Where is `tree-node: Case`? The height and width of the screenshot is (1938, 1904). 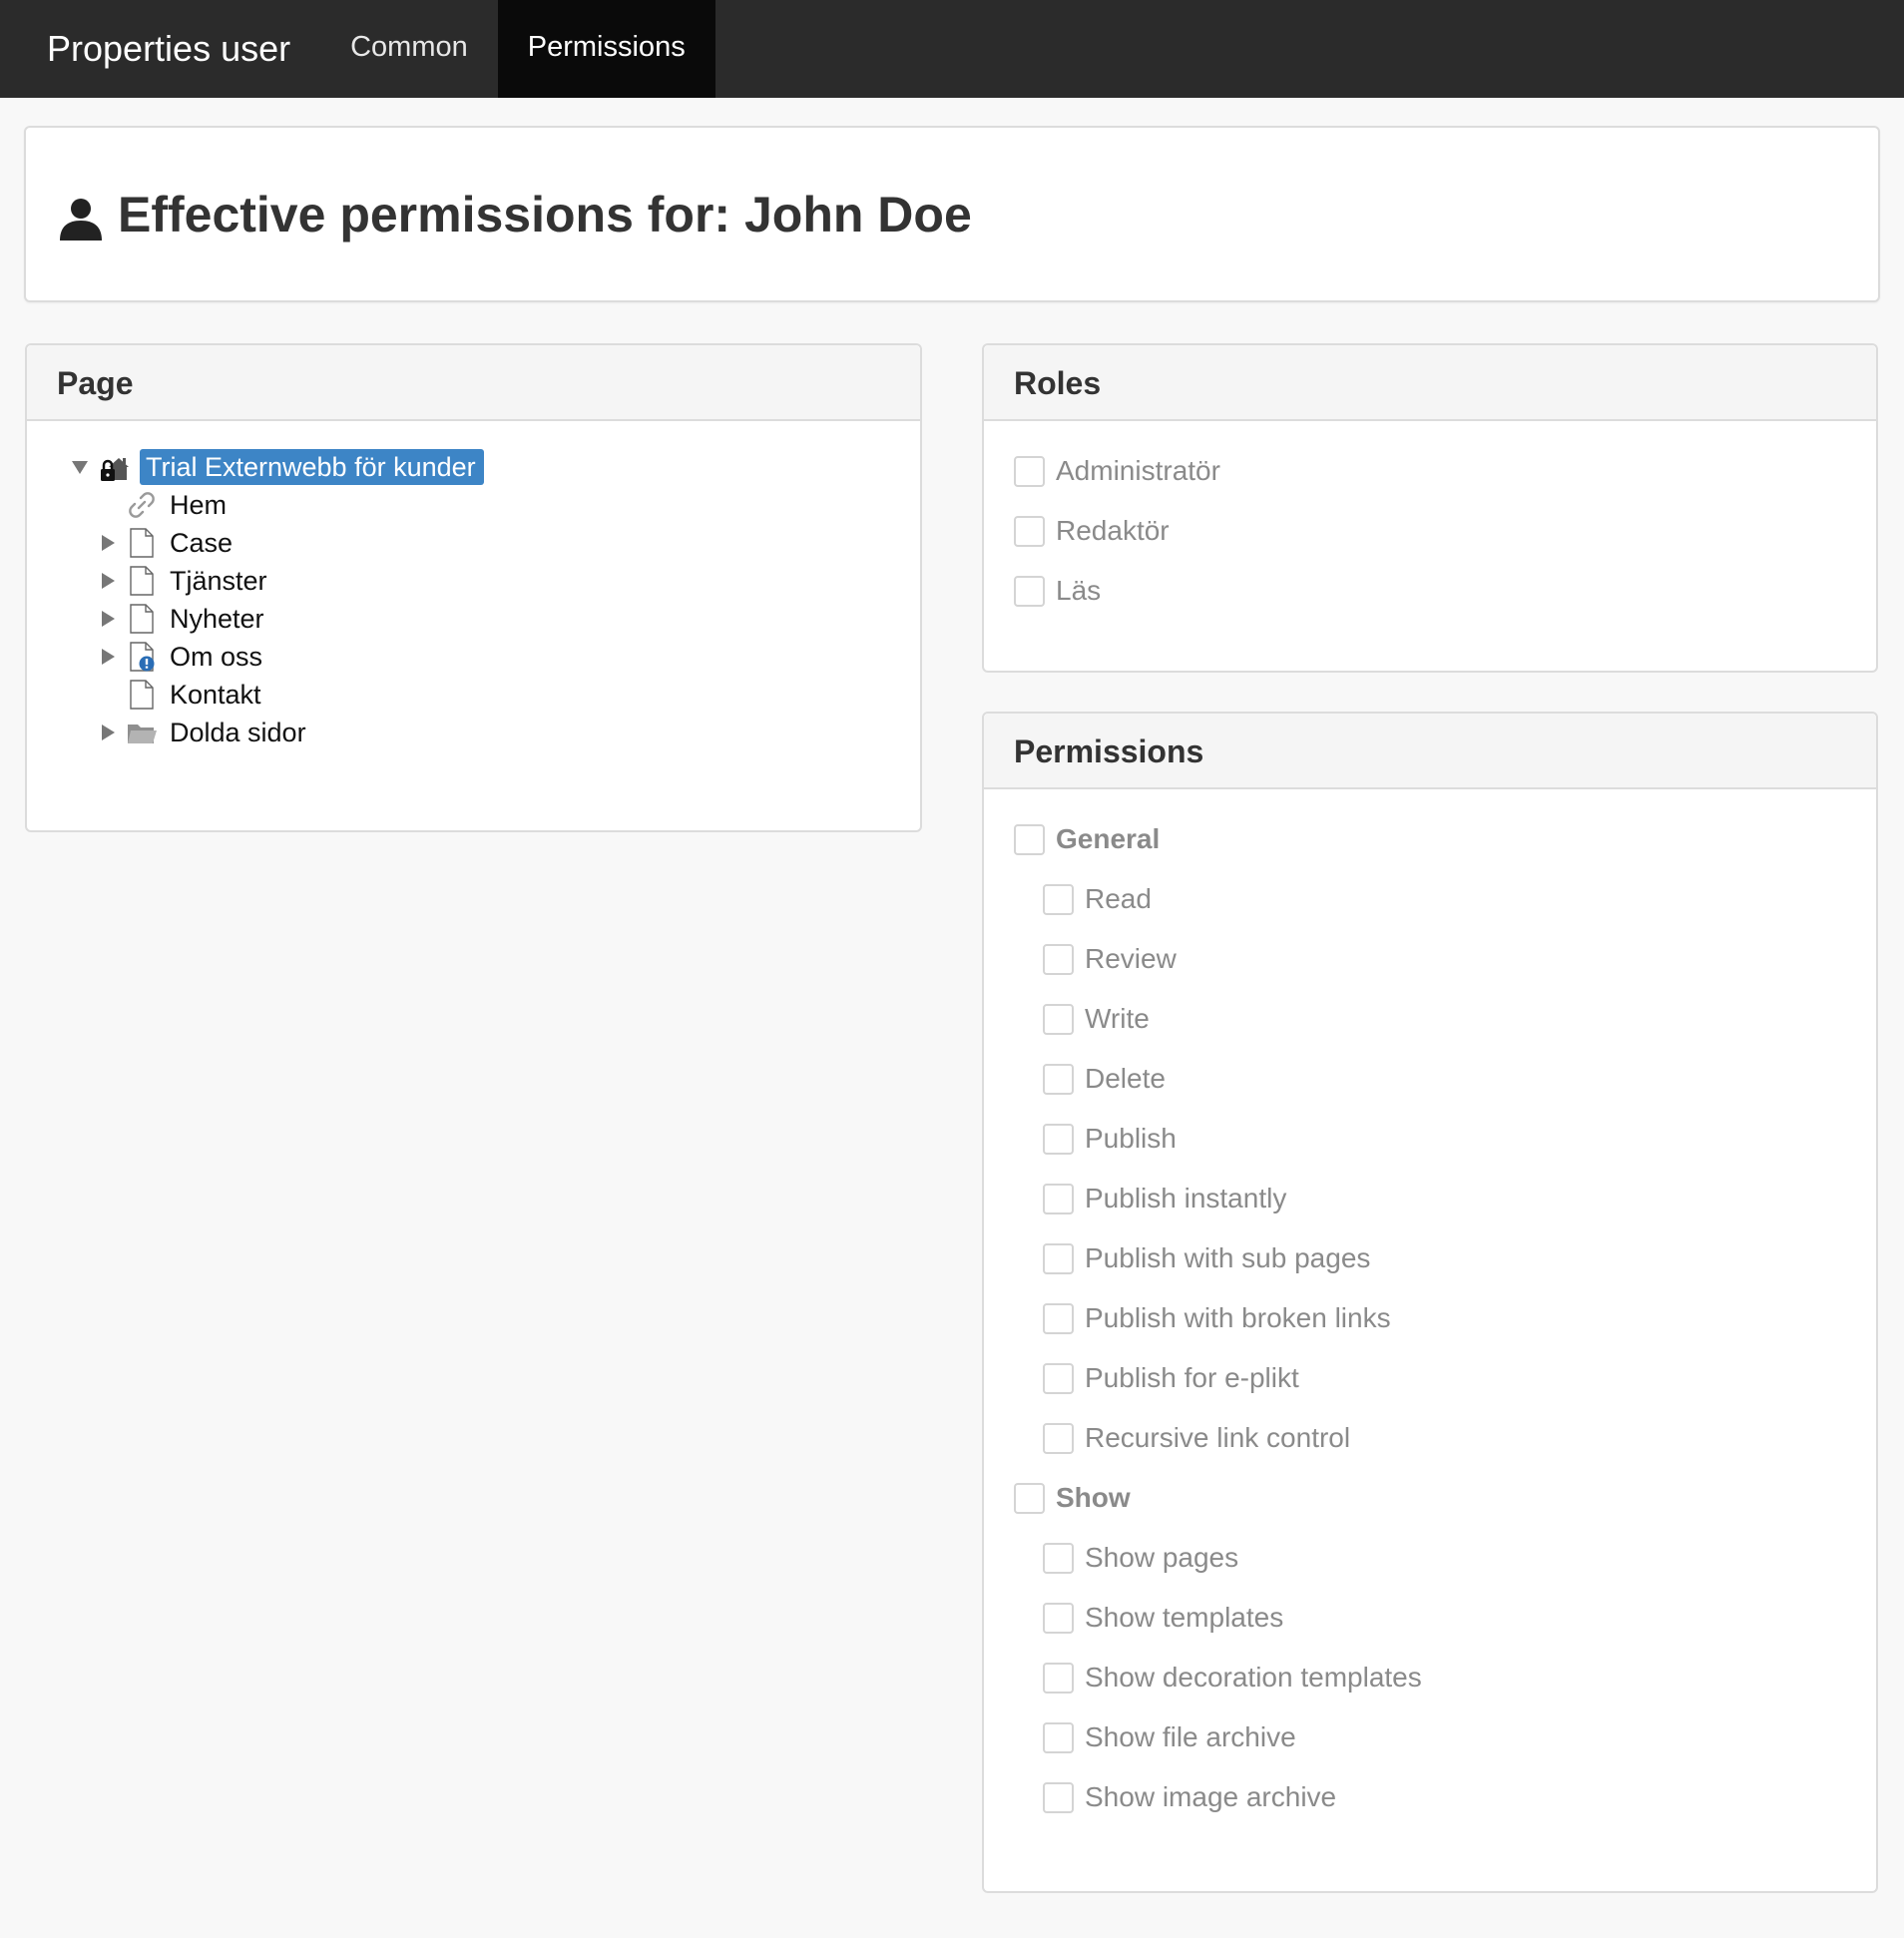 tree-node: Case is located at coordinates (456, 543).